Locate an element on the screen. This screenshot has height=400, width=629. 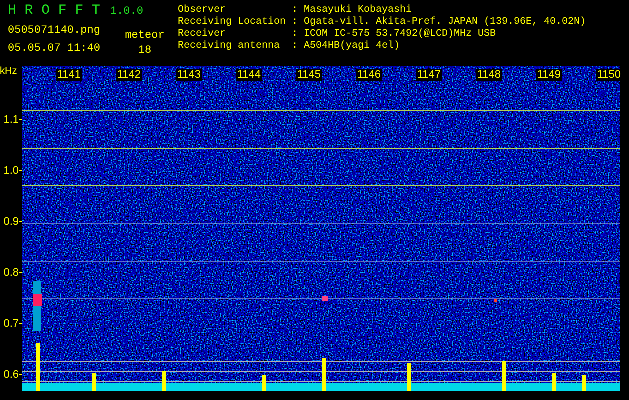
app-title: H R O F F T is located at coordinates (54, 11).